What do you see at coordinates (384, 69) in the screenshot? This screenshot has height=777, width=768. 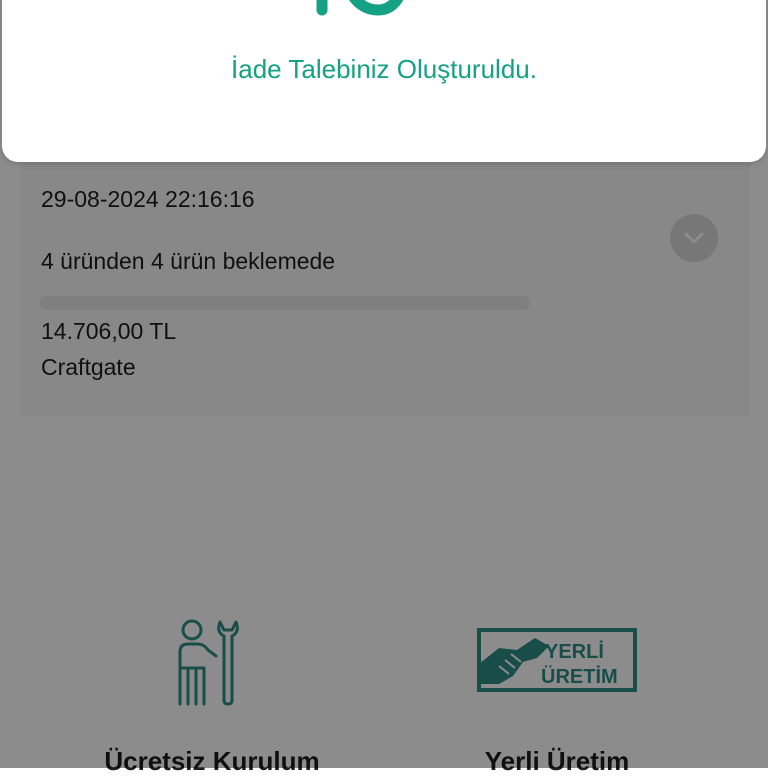 I see `modal-message: İade Talebiniz Oluşturuldu.` at bounding box center [384, 69].